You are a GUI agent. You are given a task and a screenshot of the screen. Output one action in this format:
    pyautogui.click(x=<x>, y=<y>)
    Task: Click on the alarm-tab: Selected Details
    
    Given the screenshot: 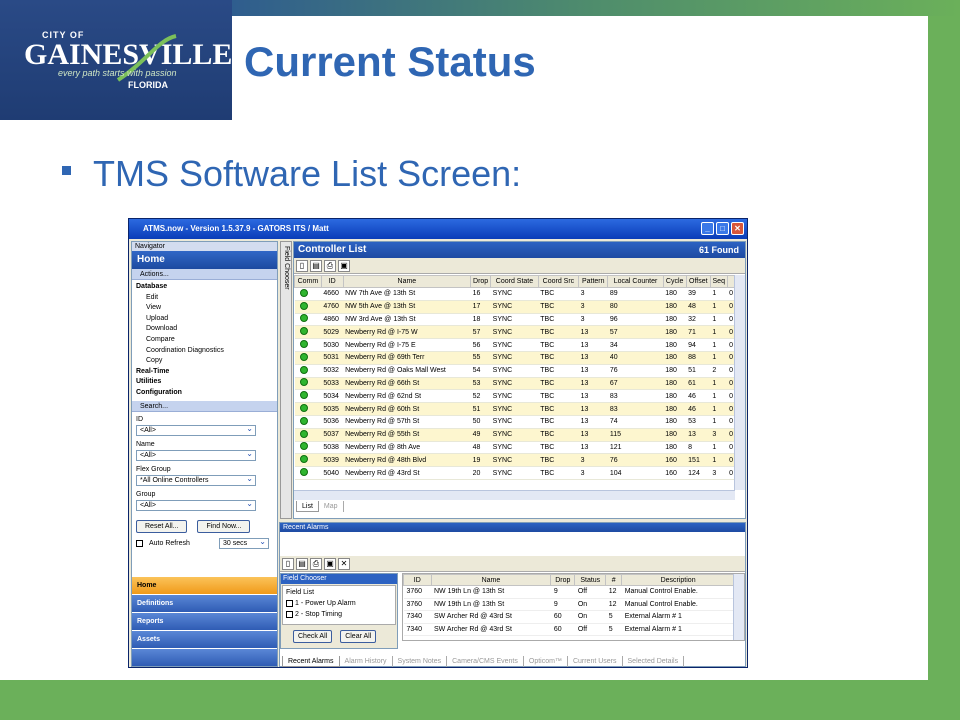 What is the action you would take?
    pyautogui.click(x=654, y=661)
    